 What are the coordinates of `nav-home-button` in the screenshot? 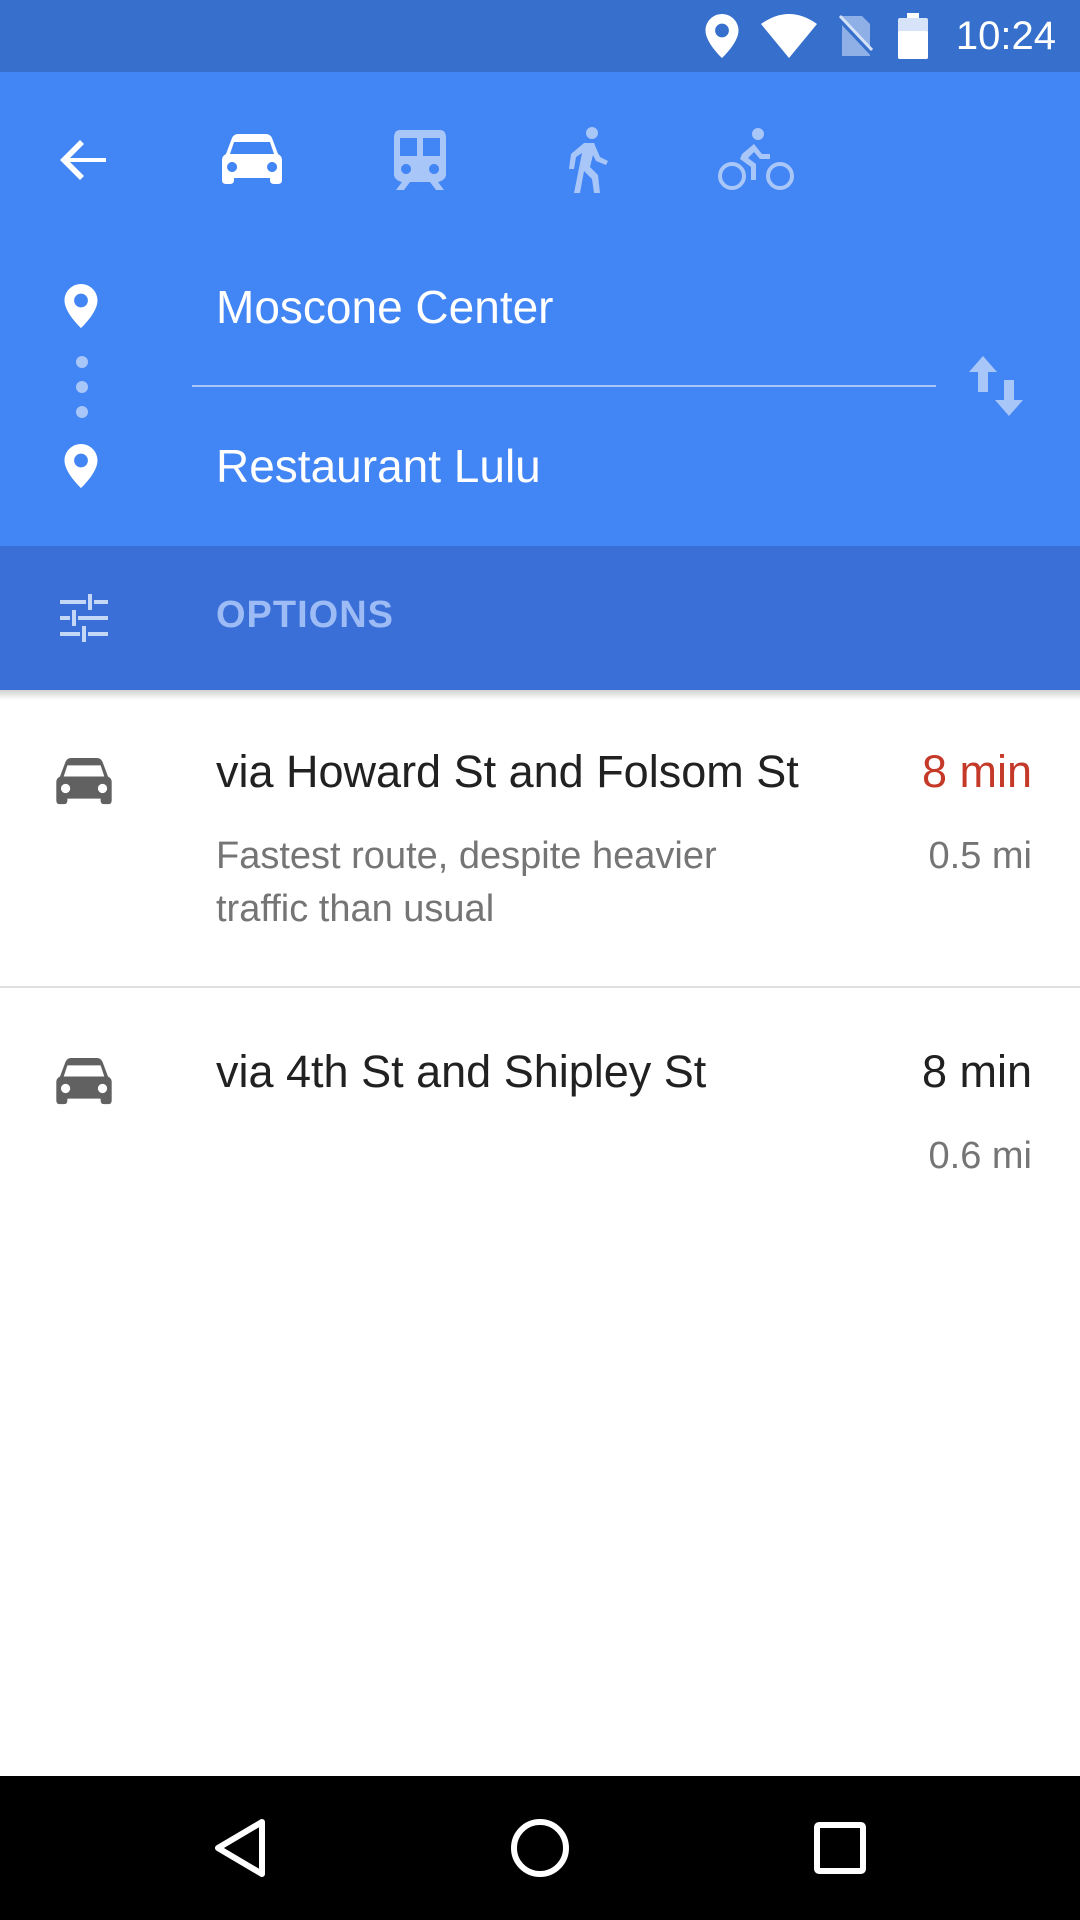 It's located at (540, 1848).